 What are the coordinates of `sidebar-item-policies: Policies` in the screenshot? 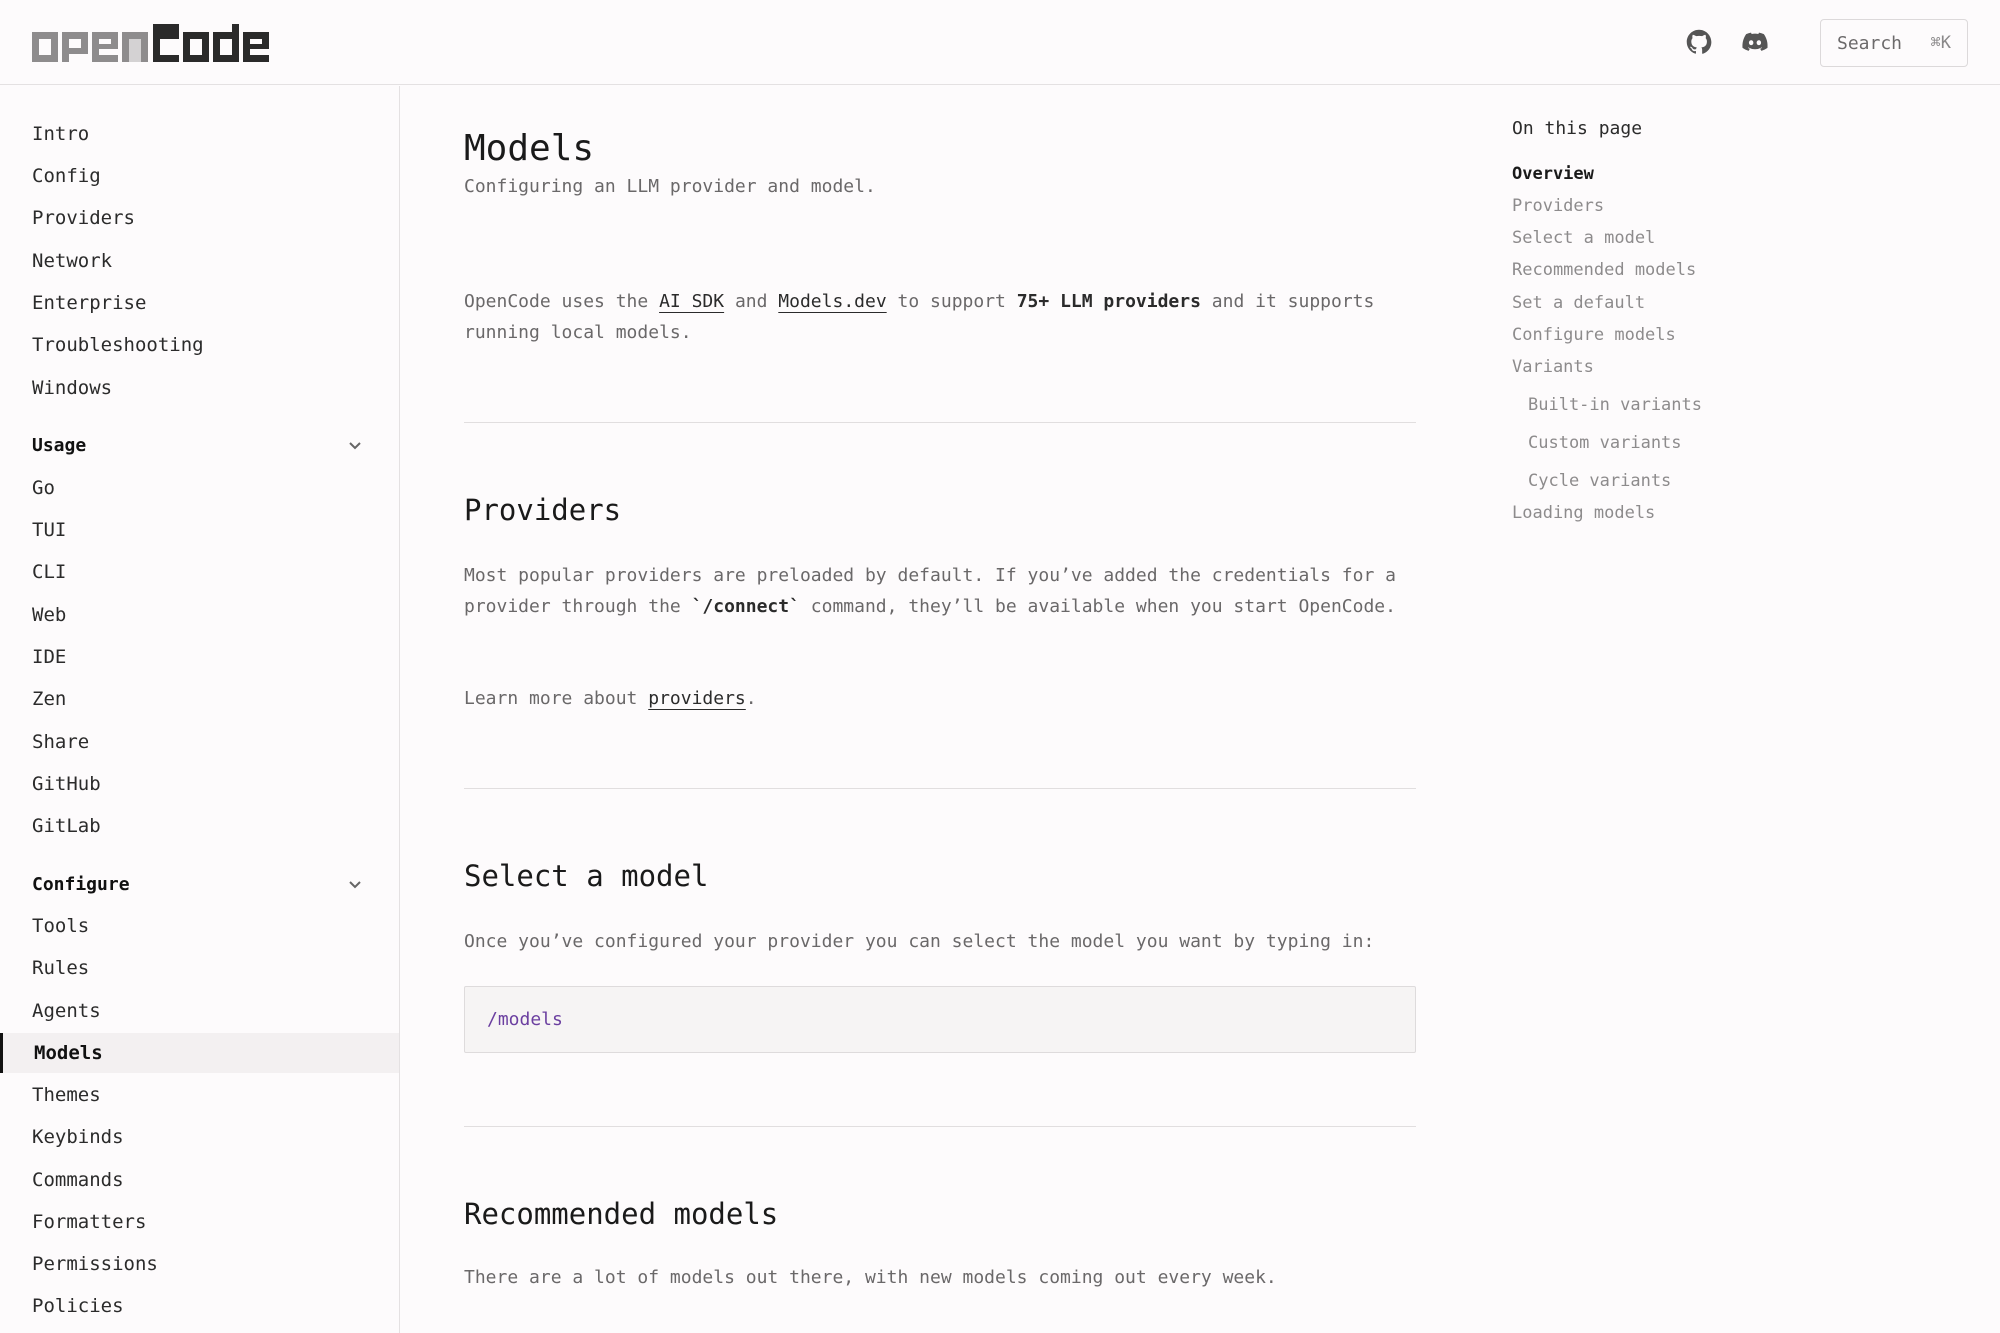 It's located at (199, 1306).